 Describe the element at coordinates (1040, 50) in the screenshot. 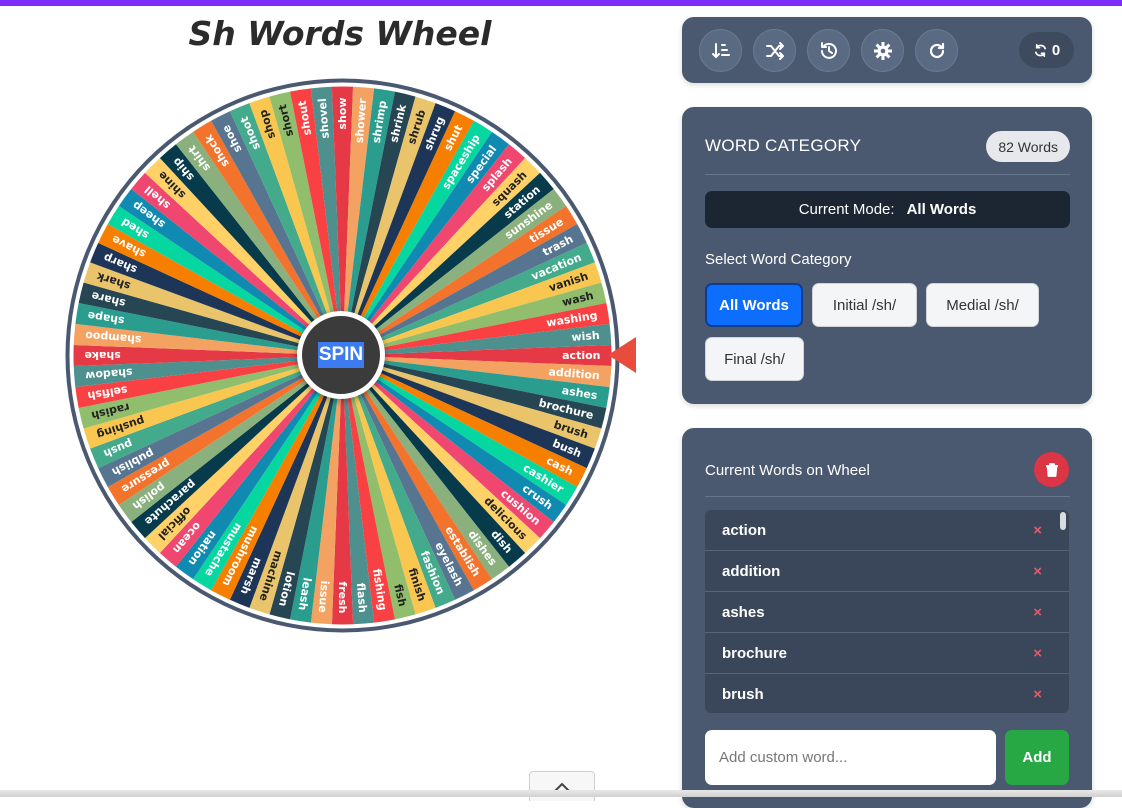

I see `sync-icon` at that location.